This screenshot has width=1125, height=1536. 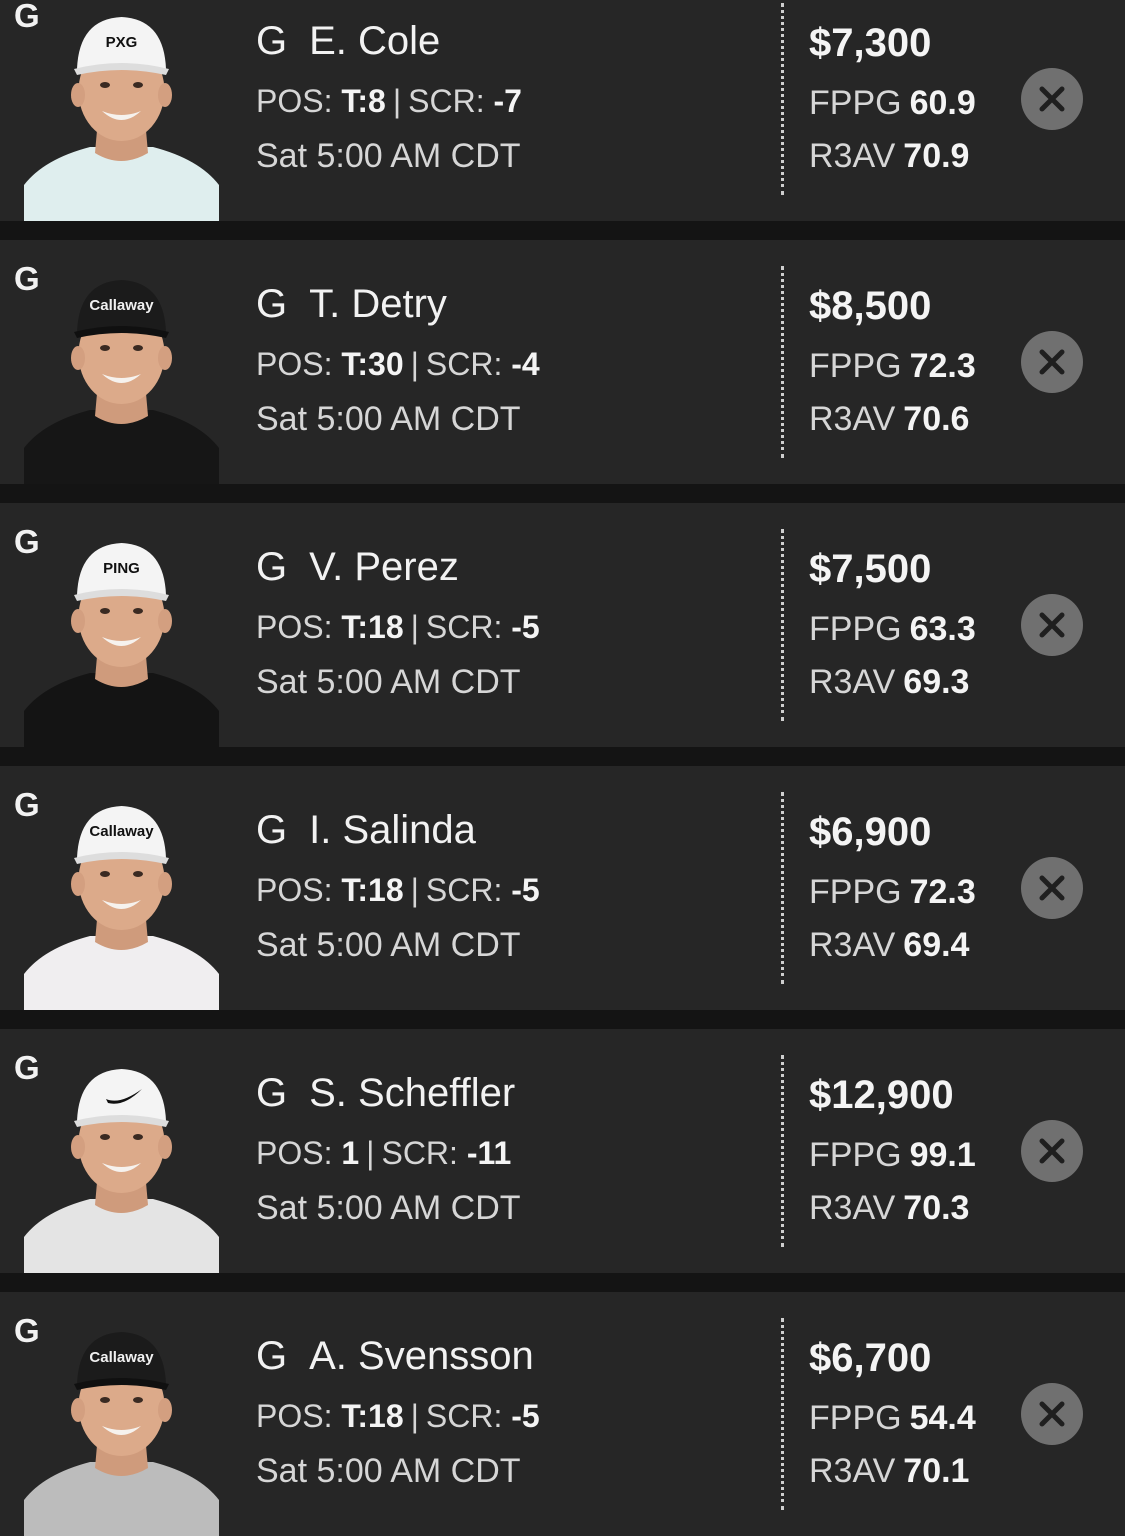 I want to click on fppg-stat: FPPG 54.4, so click(x=892, y=1418).